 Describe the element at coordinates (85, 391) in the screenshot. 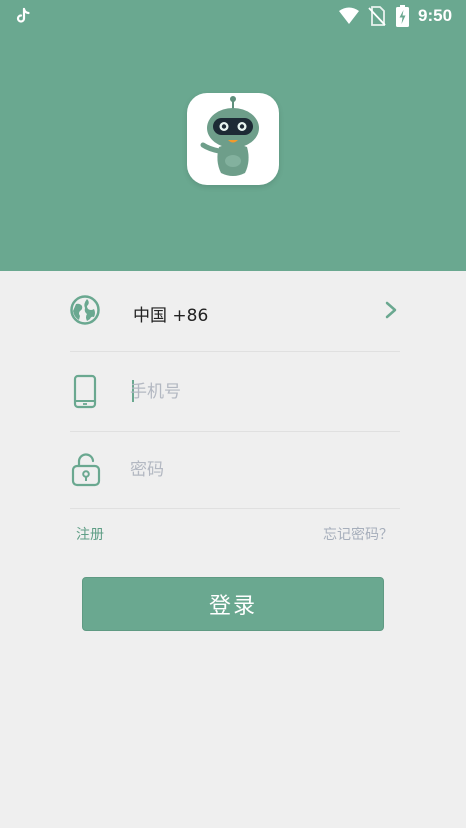

I see `phone-icon` at that location.